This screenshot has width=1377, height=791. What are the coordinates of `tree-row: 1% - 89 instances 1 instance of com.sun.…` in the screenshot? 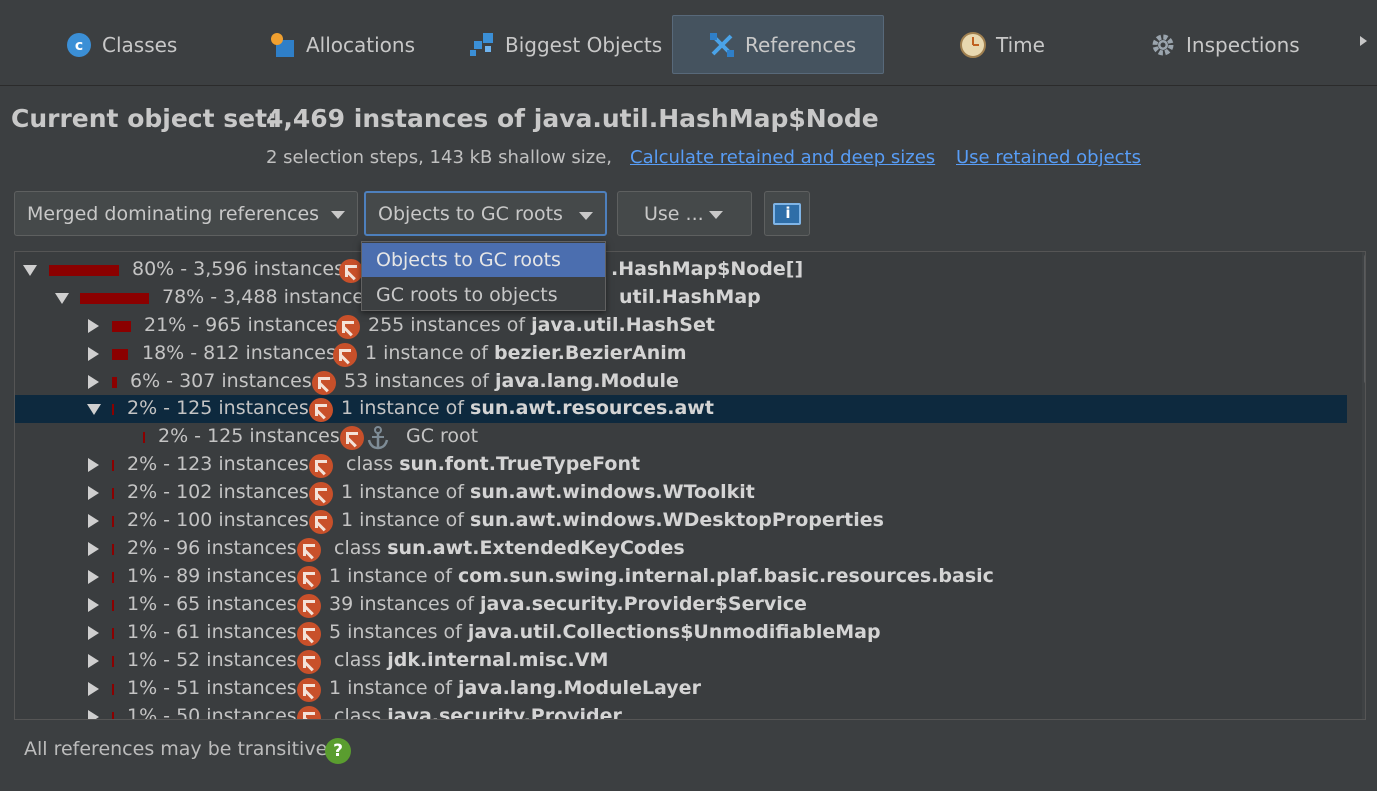 It's located at (681, 577).